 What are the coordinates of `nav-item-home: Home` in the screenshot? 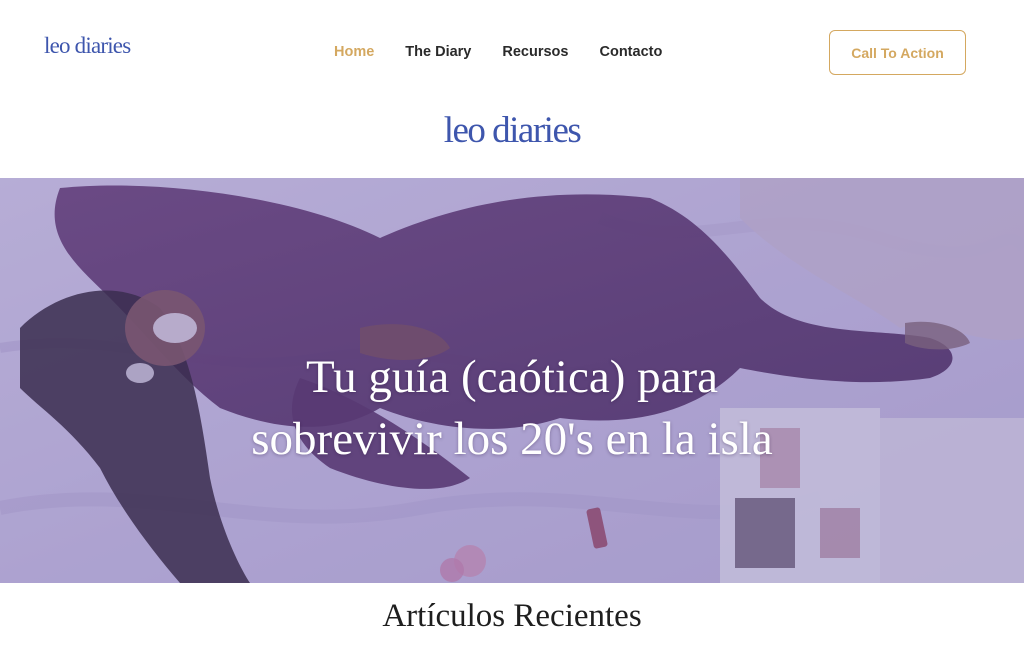 It's located at (354, 52).